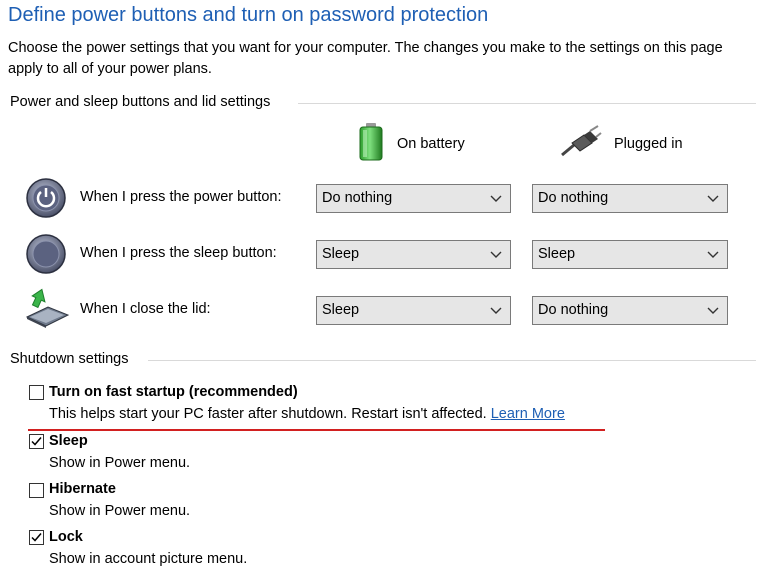 Image resolution: width=768 pixels, height=587 pixels. Describe the element at coordinates (140, 102) in the screenshot. I see `power-section-header: Power and sleep buttons and lid settings` at that location.